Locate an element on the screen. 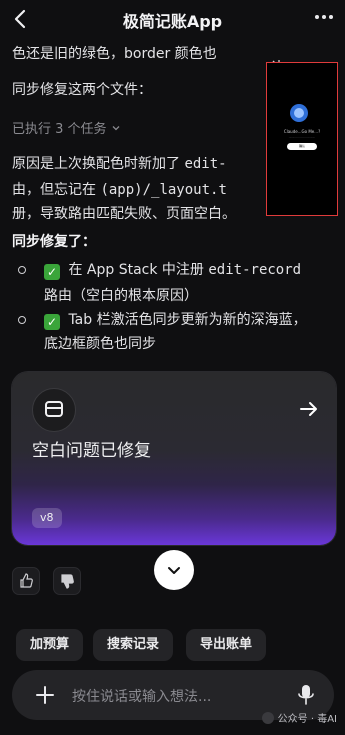 The width and height of the screenshot is (345, 735). tasks-label: 已执行 3 个任务 is located at coordinates (59, 129).